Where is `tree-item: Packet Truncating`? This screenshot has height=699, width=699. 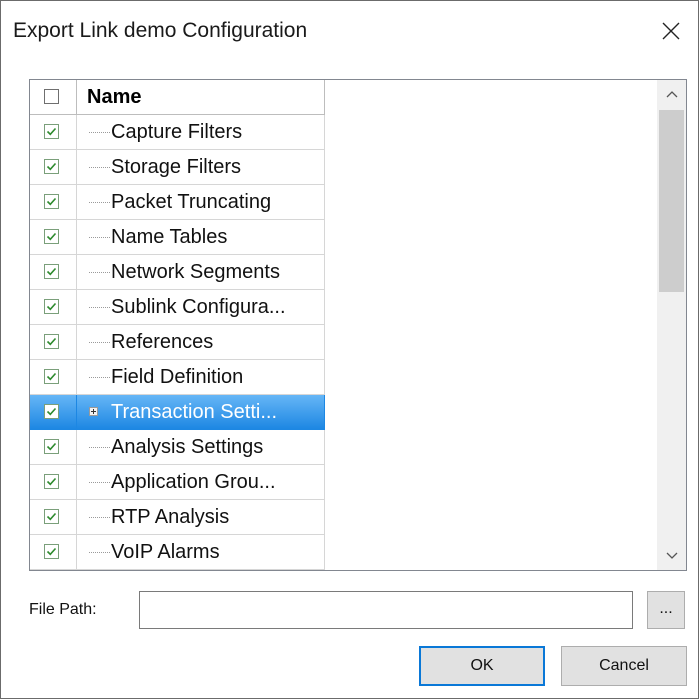
tree-item: Packet Truncating is located at coordinates (178, 202).